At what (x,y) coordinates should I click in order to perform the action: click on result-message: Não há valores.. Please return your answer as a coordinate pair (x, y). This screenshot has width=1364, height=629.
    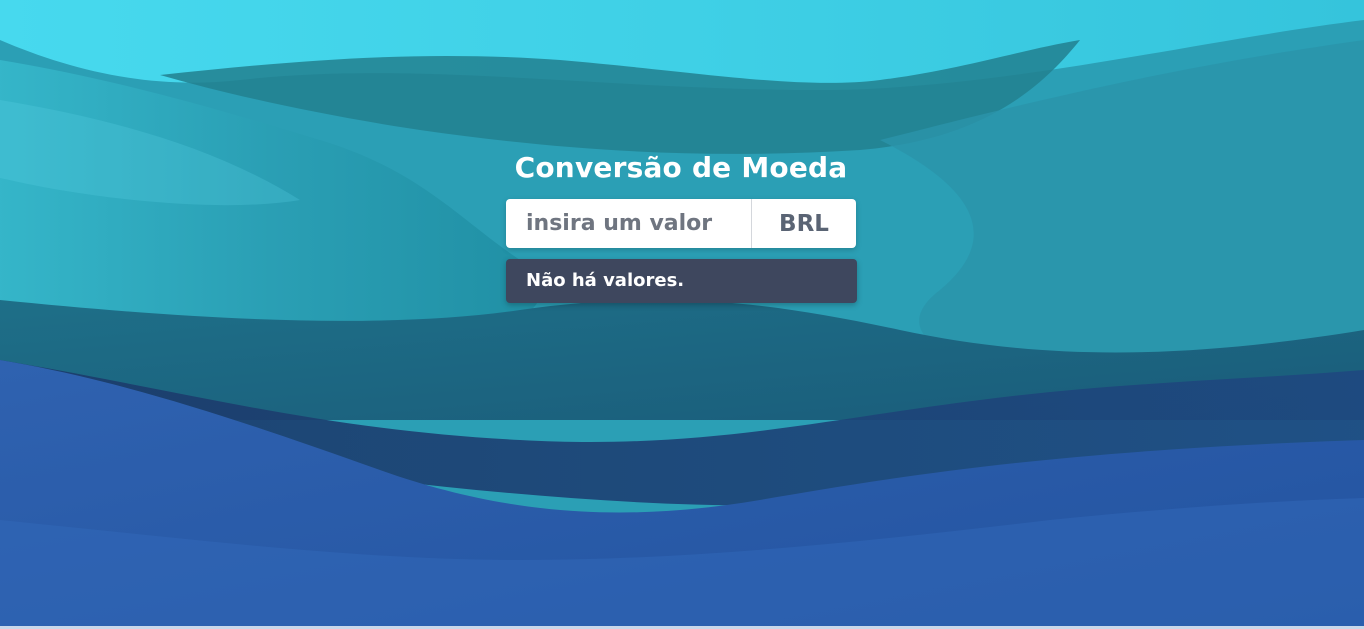
    Looking at the image, I should click on (681, 281).